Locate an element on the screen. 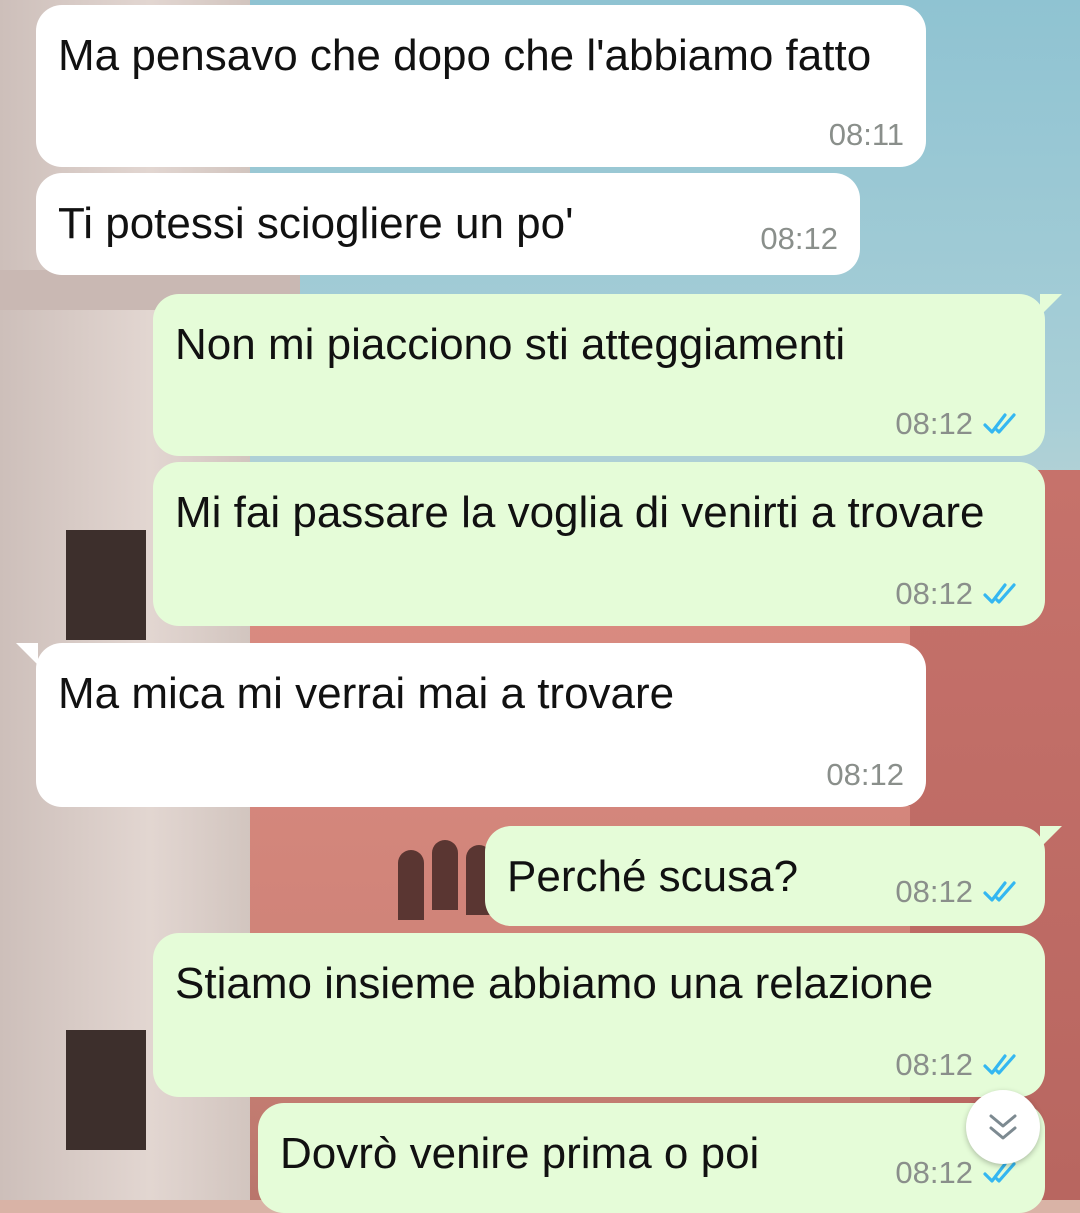 Image resolution: width=1080 pixels, height=1213 pixels. message-bubble-incoming: Ma mica mi verrai mai a trovare 08:12 is located at coordinates (481, 725).